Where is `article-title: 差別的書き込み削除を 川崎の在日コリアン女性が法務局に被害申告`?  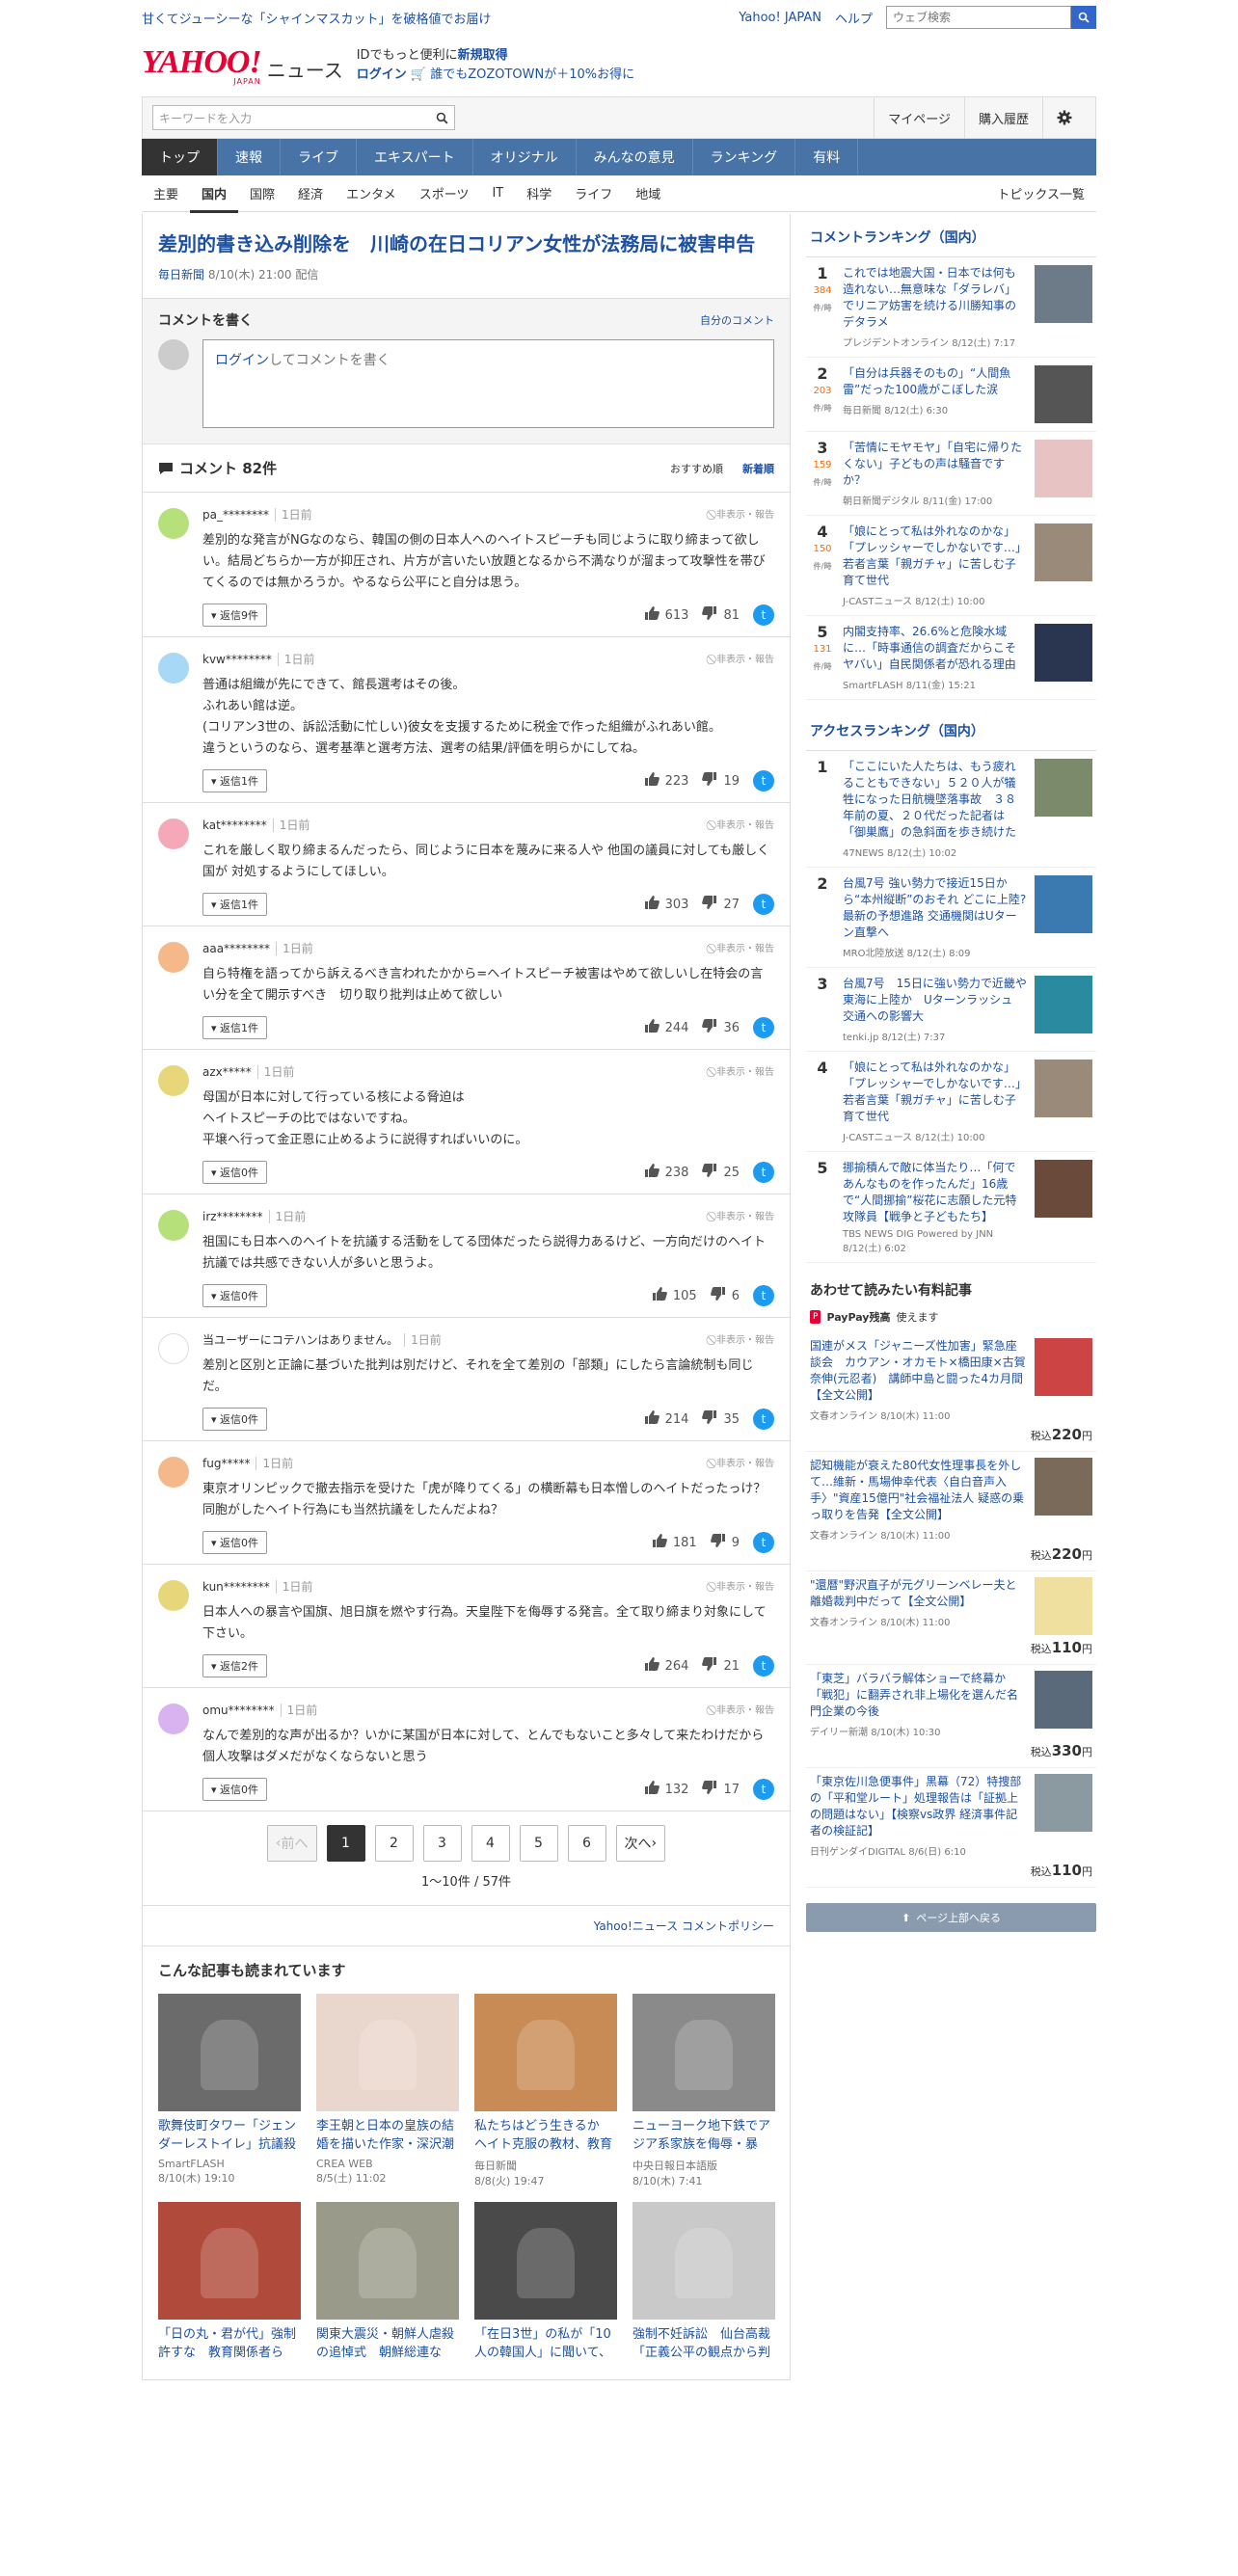 article-title: 差別的書き込み削除を 川崎の在日コリアン女性が法務局に被害申告 is located at coordinates (466, 236).